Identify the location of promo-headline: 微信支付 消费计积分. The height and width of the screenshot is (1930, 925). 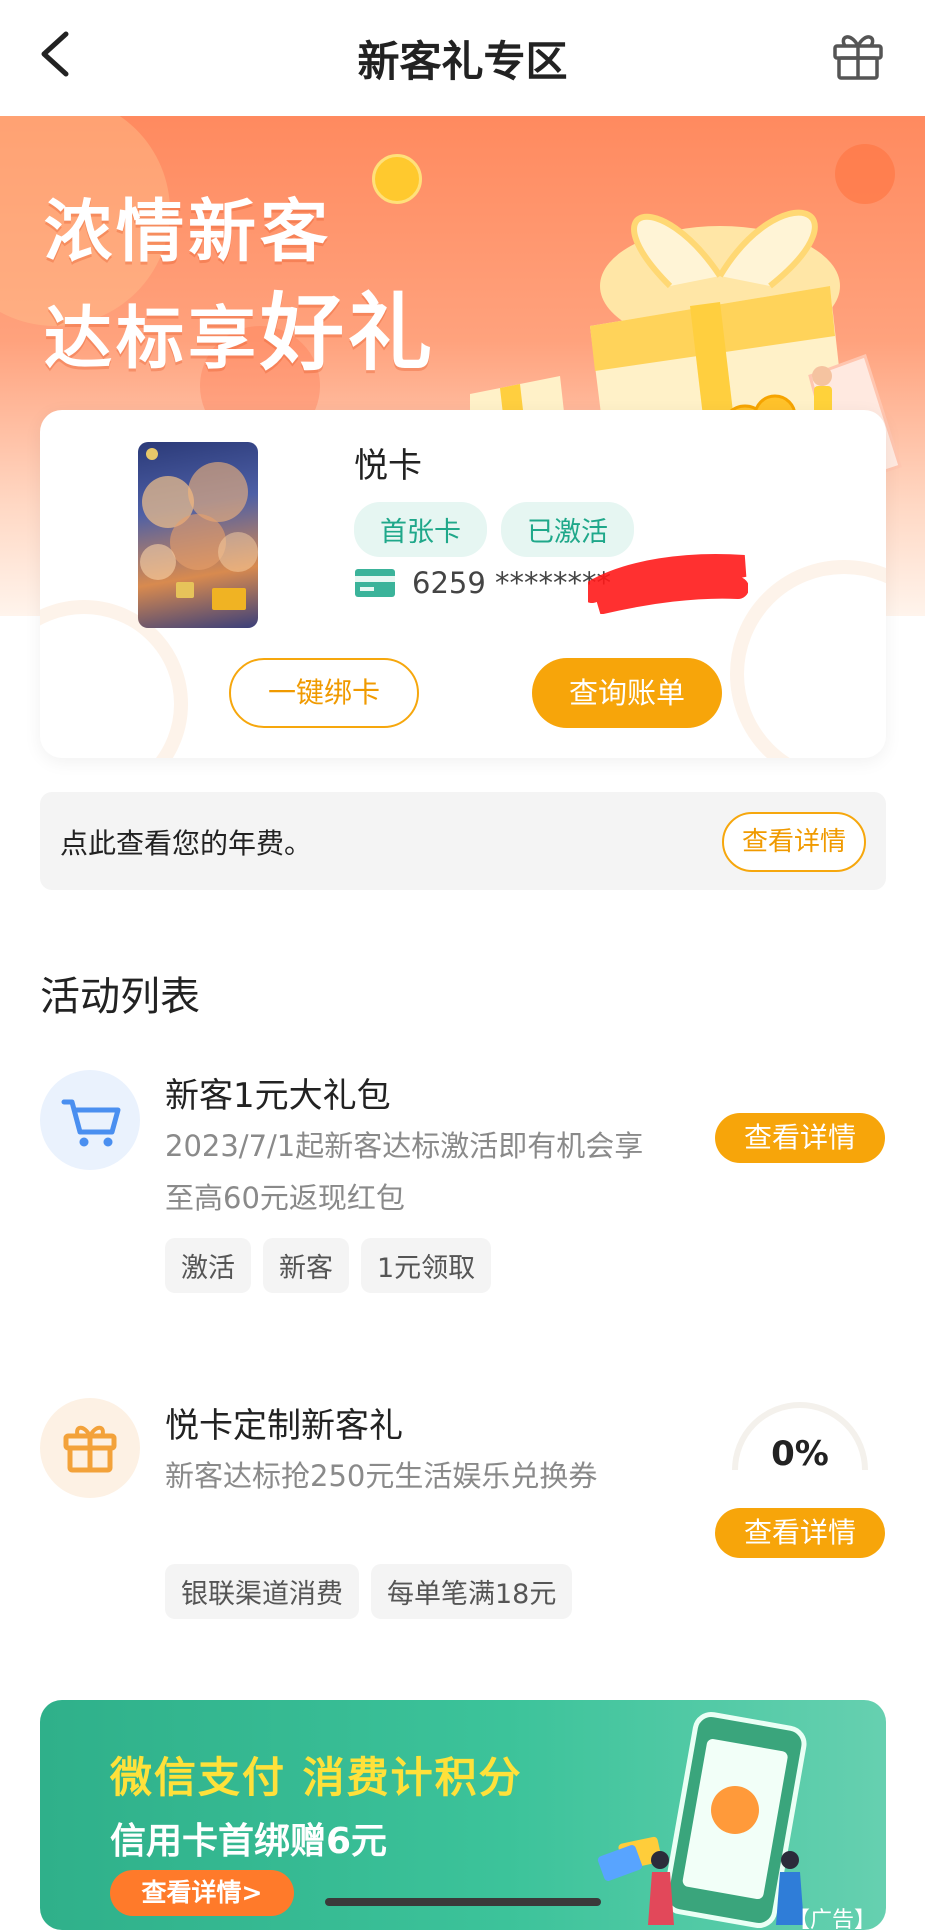
(316, 1777).